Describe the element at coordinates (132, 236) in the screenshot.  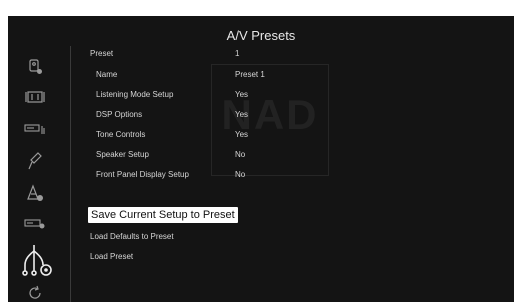
I see `load-defaults-button: Load Defaults to Preset` at that location.